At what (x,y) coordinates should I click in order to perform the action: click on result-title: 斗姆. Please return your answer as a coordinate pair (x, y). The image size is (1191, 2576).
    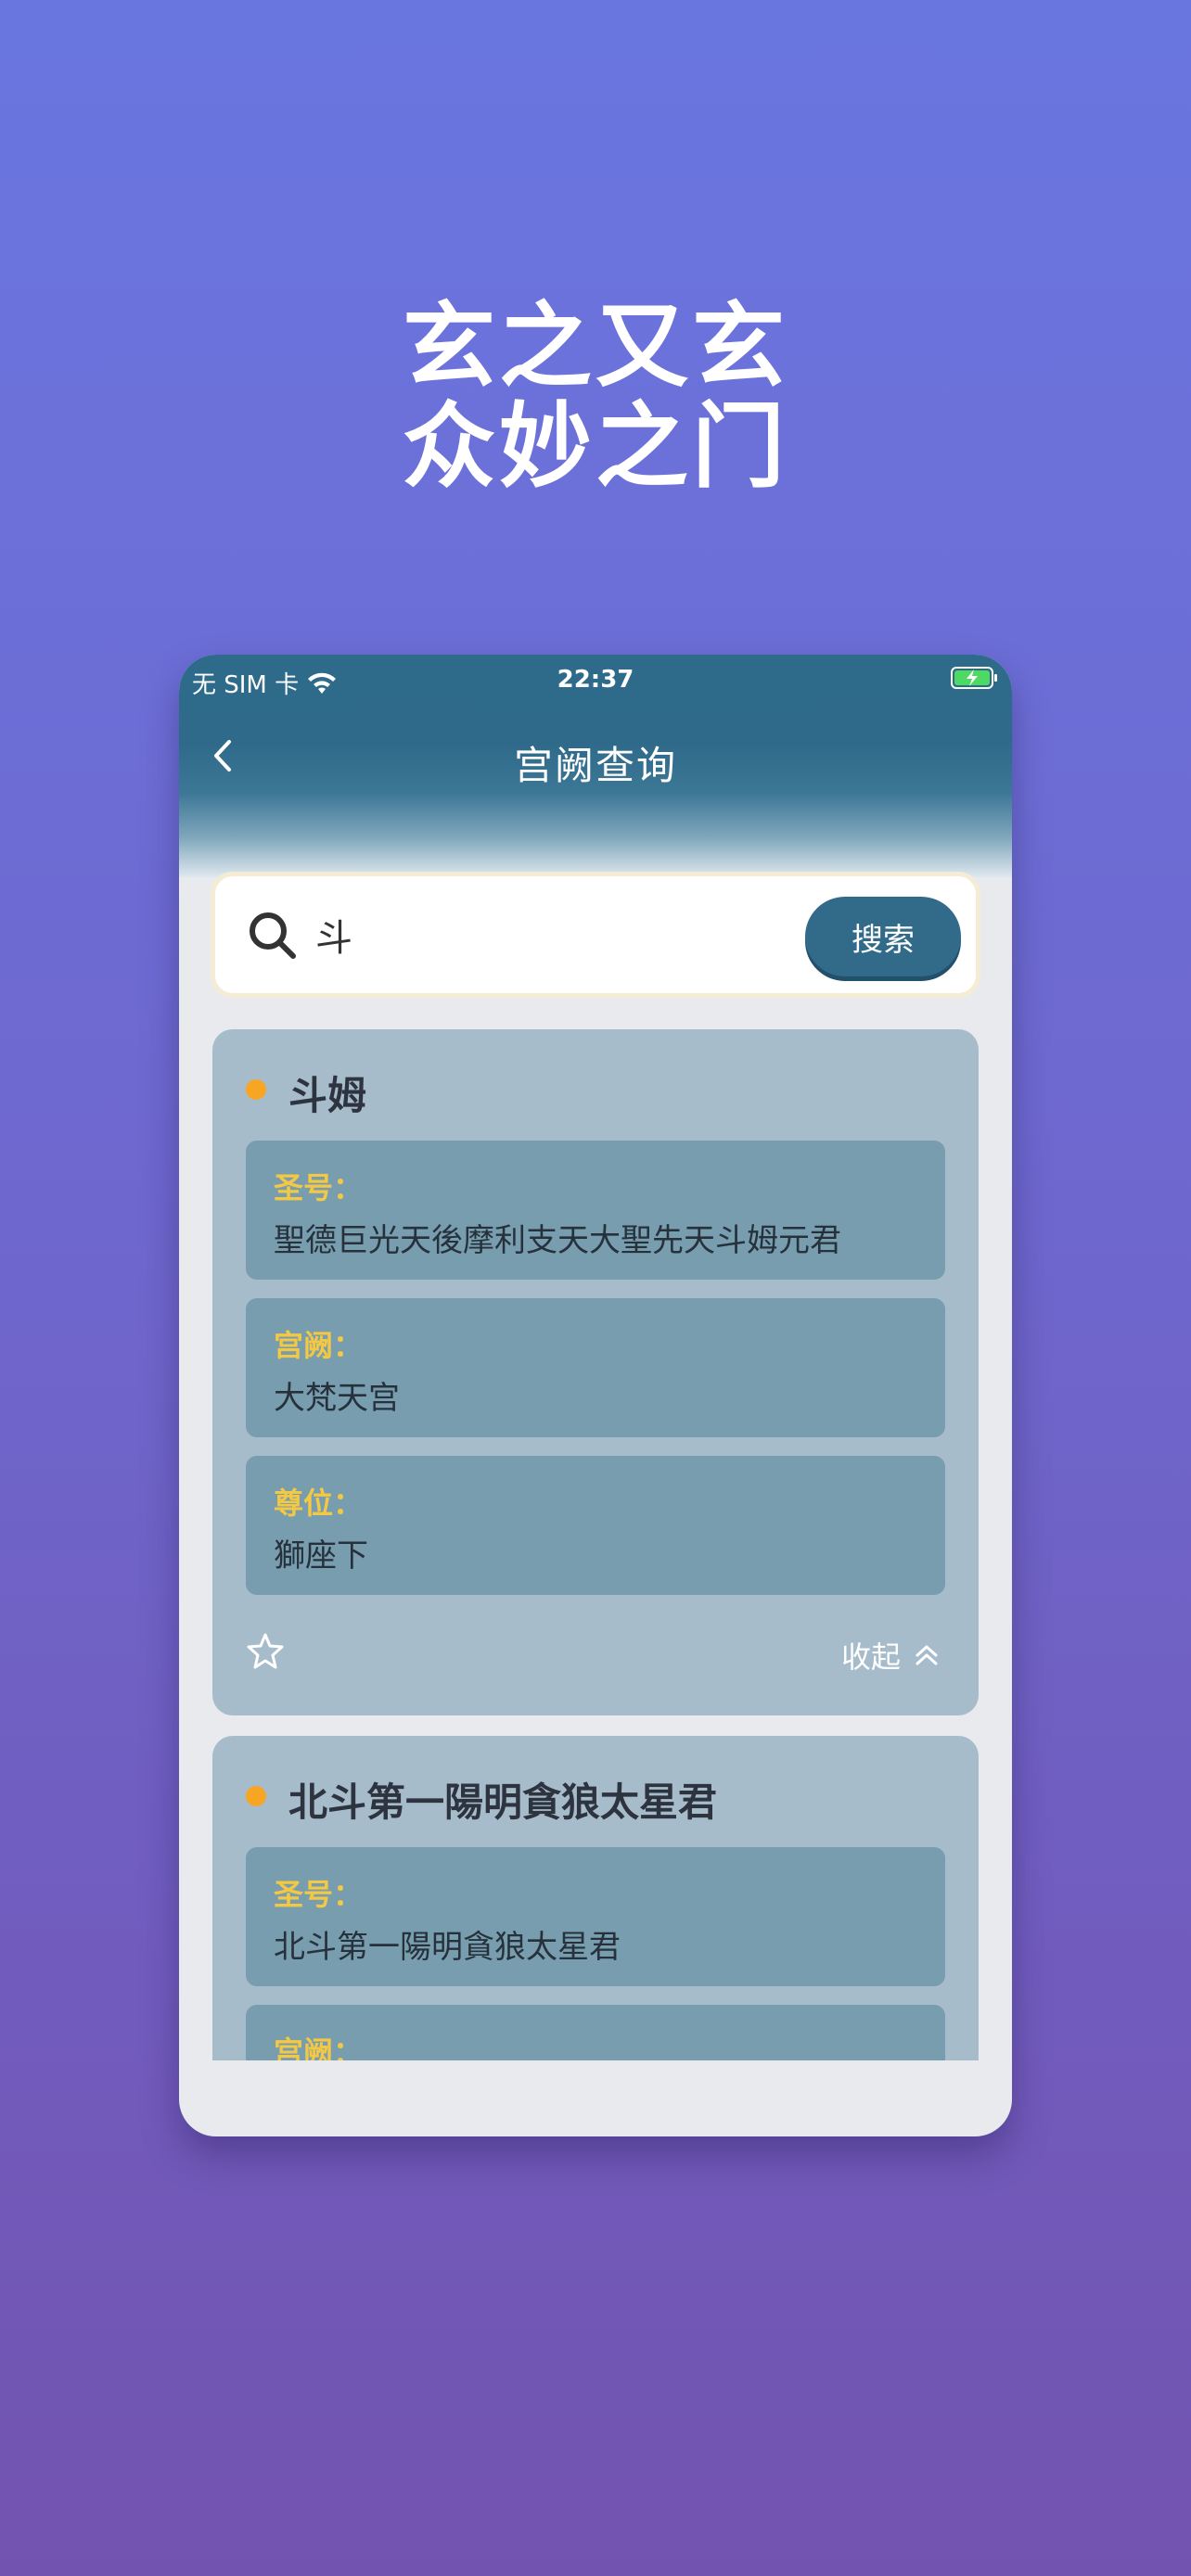
    Looking at the image, I should click on (327, 1096).